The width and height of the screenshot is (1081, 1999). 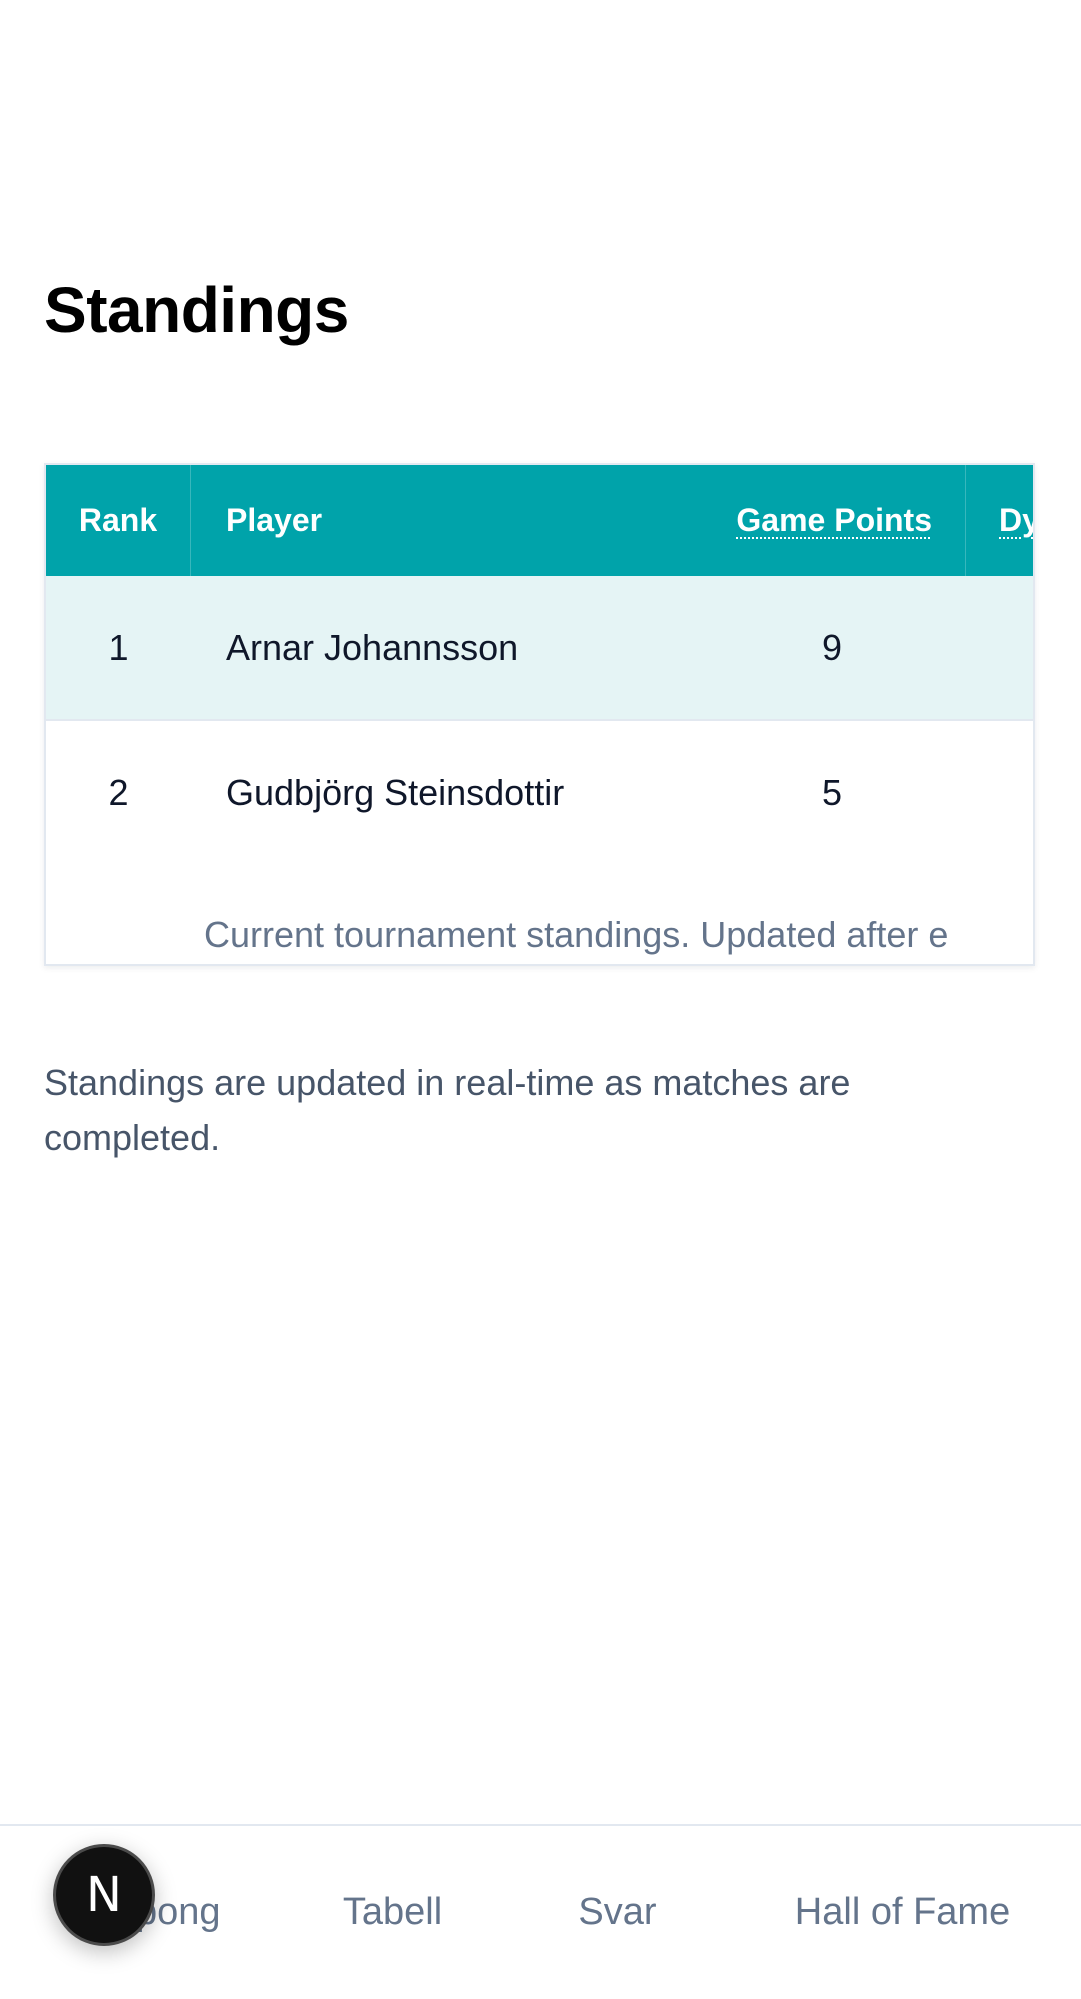 What do you see at coordinates (118, 520) in the screenshot?
I see `rank-column-header: Rank` at bounding box center [118, 520].